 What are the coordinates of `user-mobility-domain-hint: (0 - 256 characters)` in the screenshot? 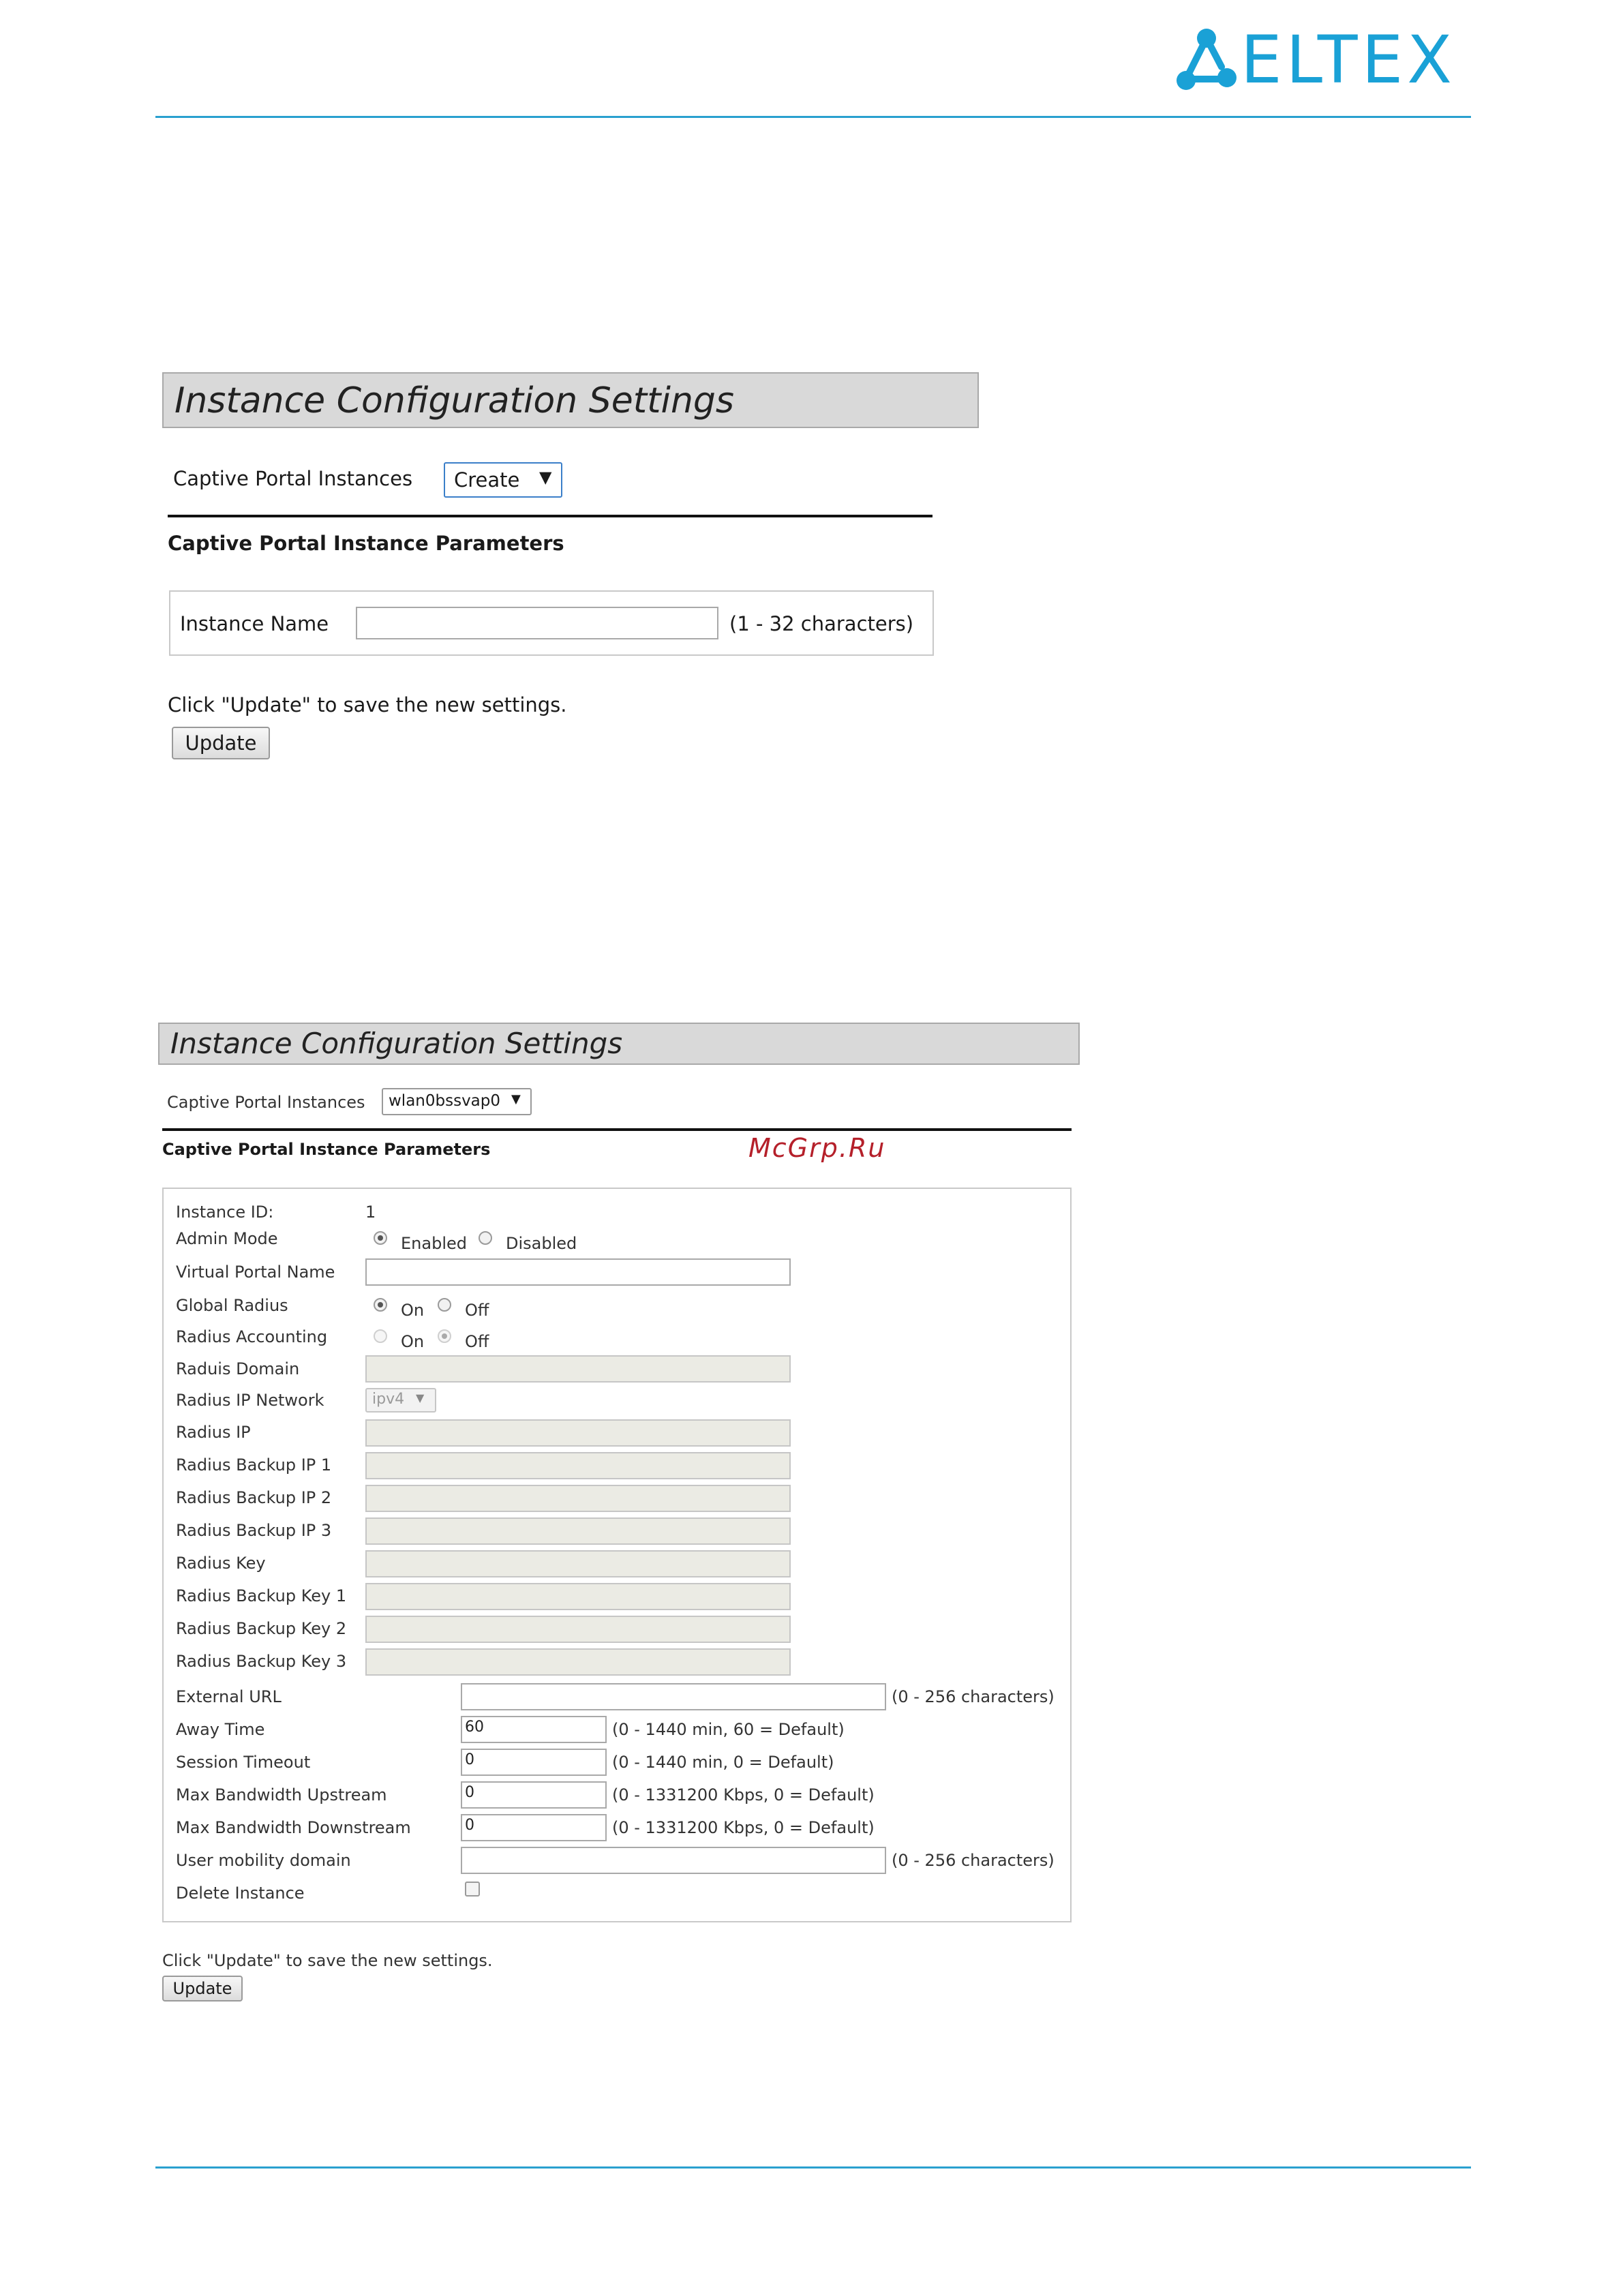 It's located at (973, 1861).